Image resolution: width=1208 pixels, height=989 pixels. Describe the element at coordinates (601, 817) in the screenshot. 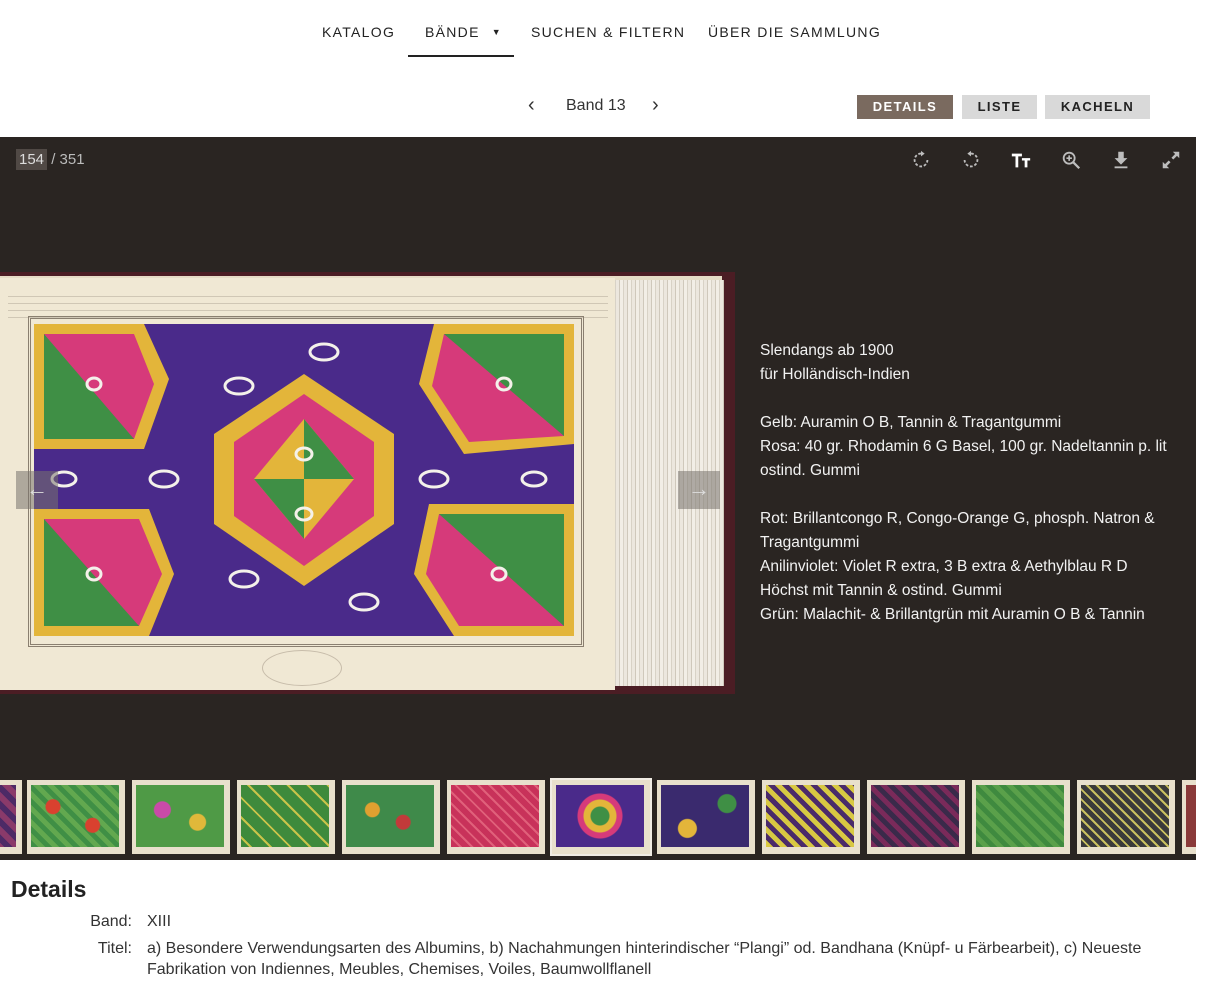

I see `thumbnail-active` at that location.